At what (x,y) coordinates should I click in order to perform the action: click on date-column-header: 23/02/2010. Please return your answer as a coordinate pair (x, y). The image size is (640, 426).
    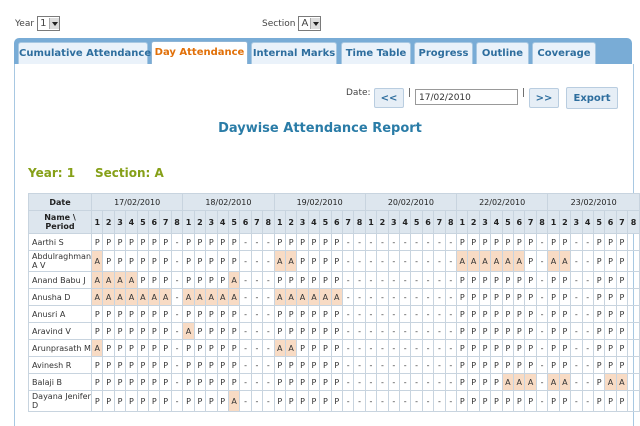
    Looking at the image, I should click on (593, 202).